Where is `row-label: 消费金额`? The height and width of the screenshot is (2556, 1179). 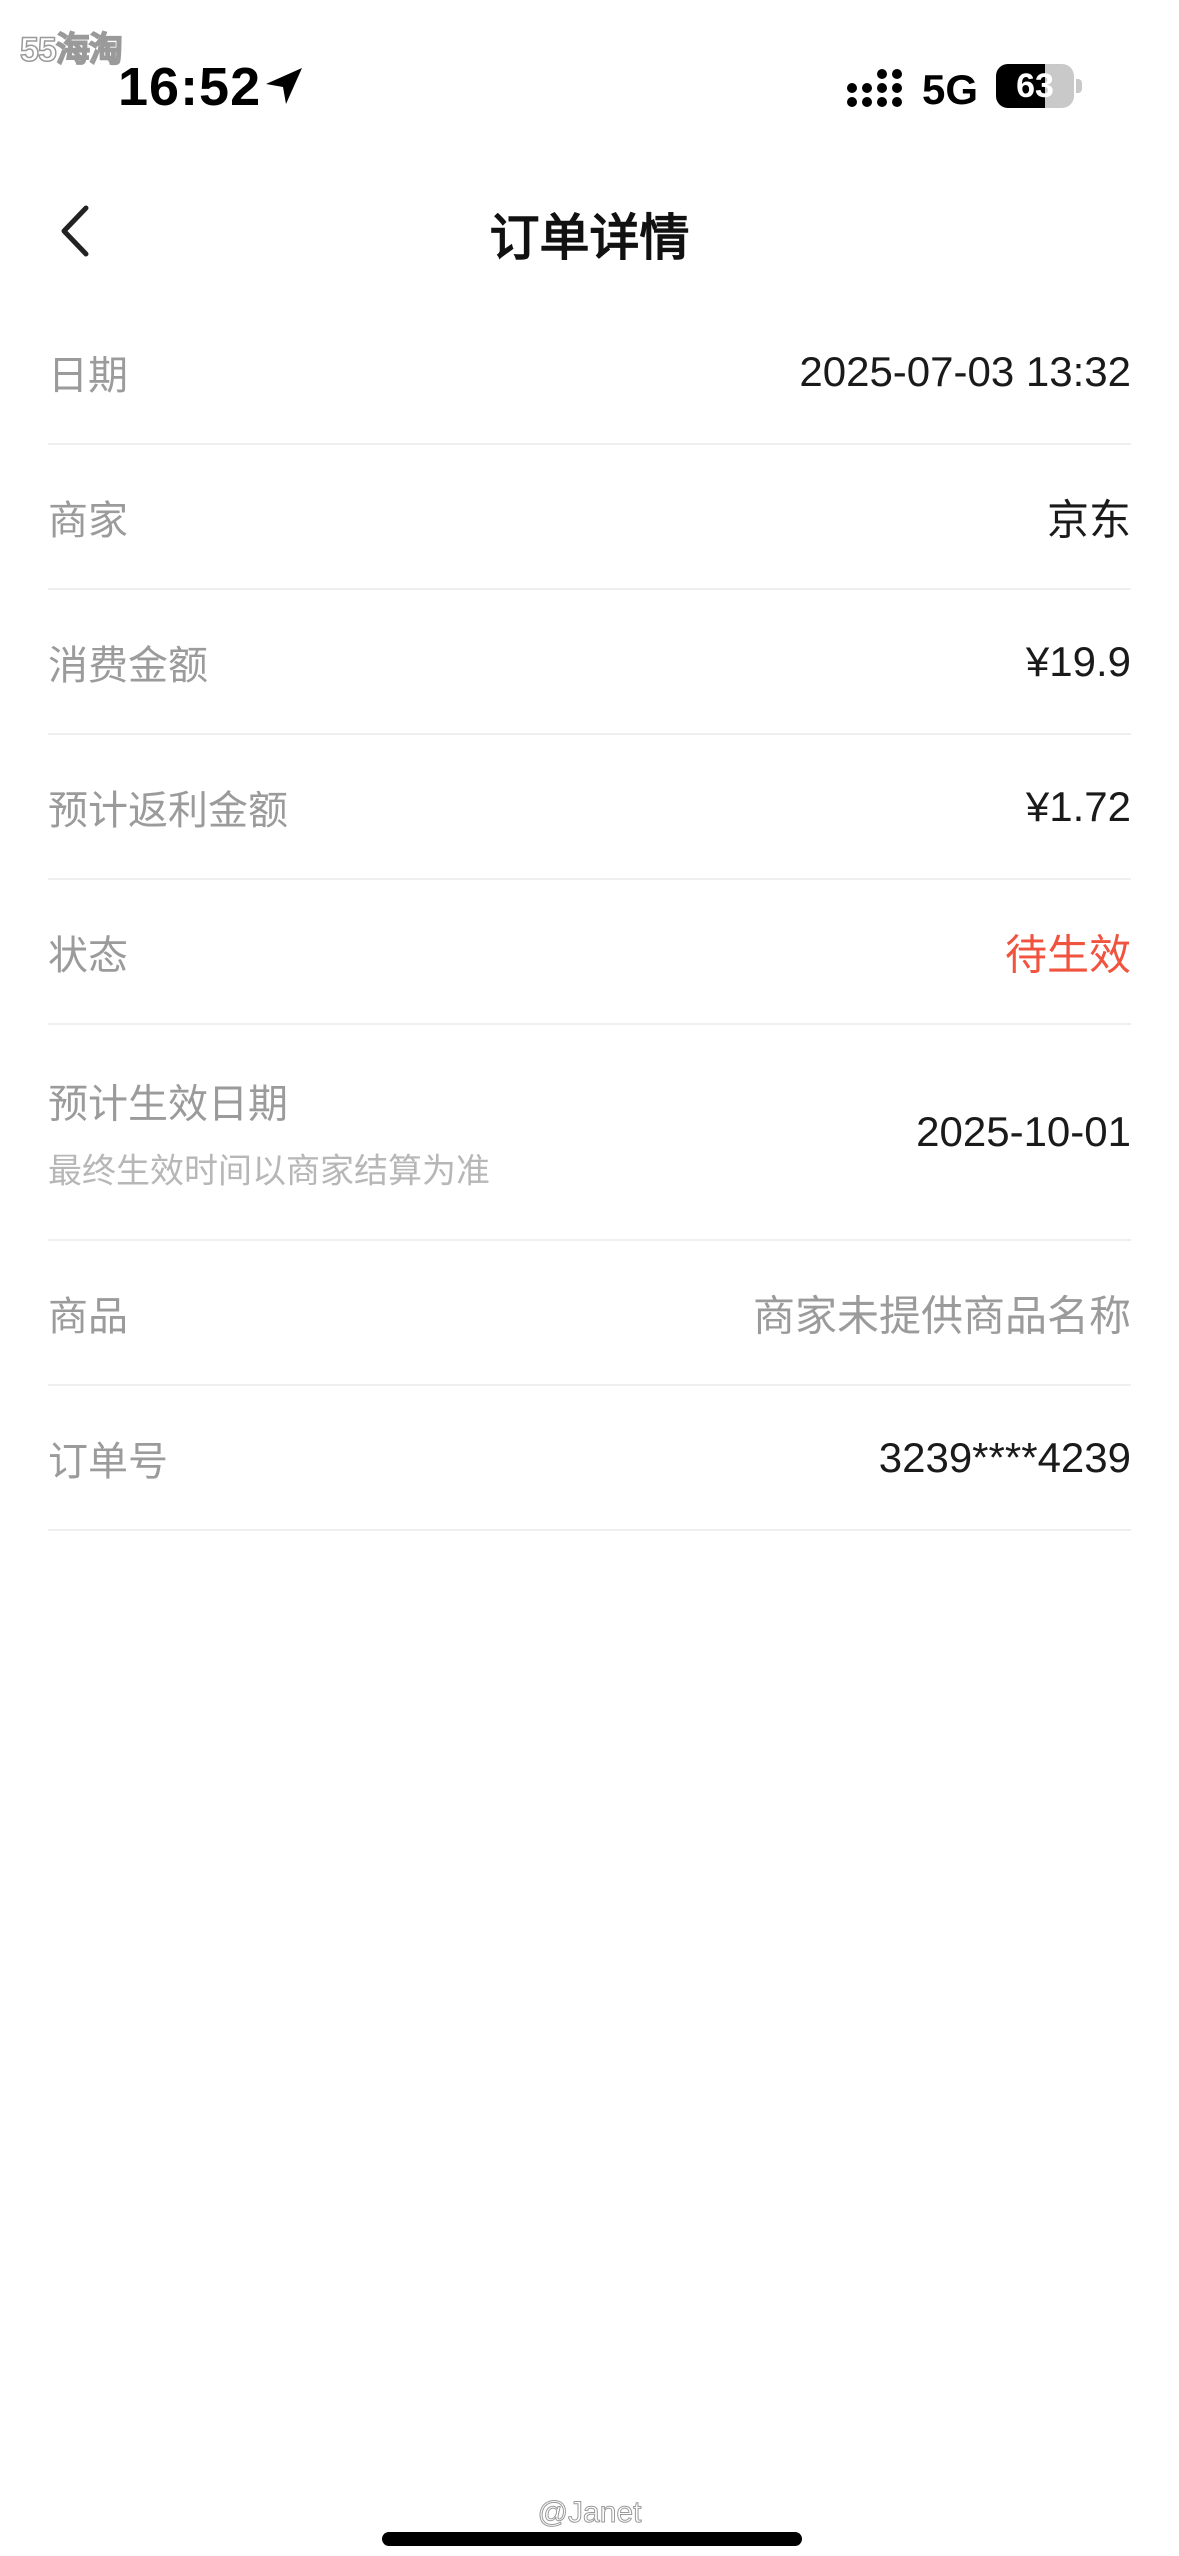
row-label: 消费金额 is located at coordinates (128, 665).